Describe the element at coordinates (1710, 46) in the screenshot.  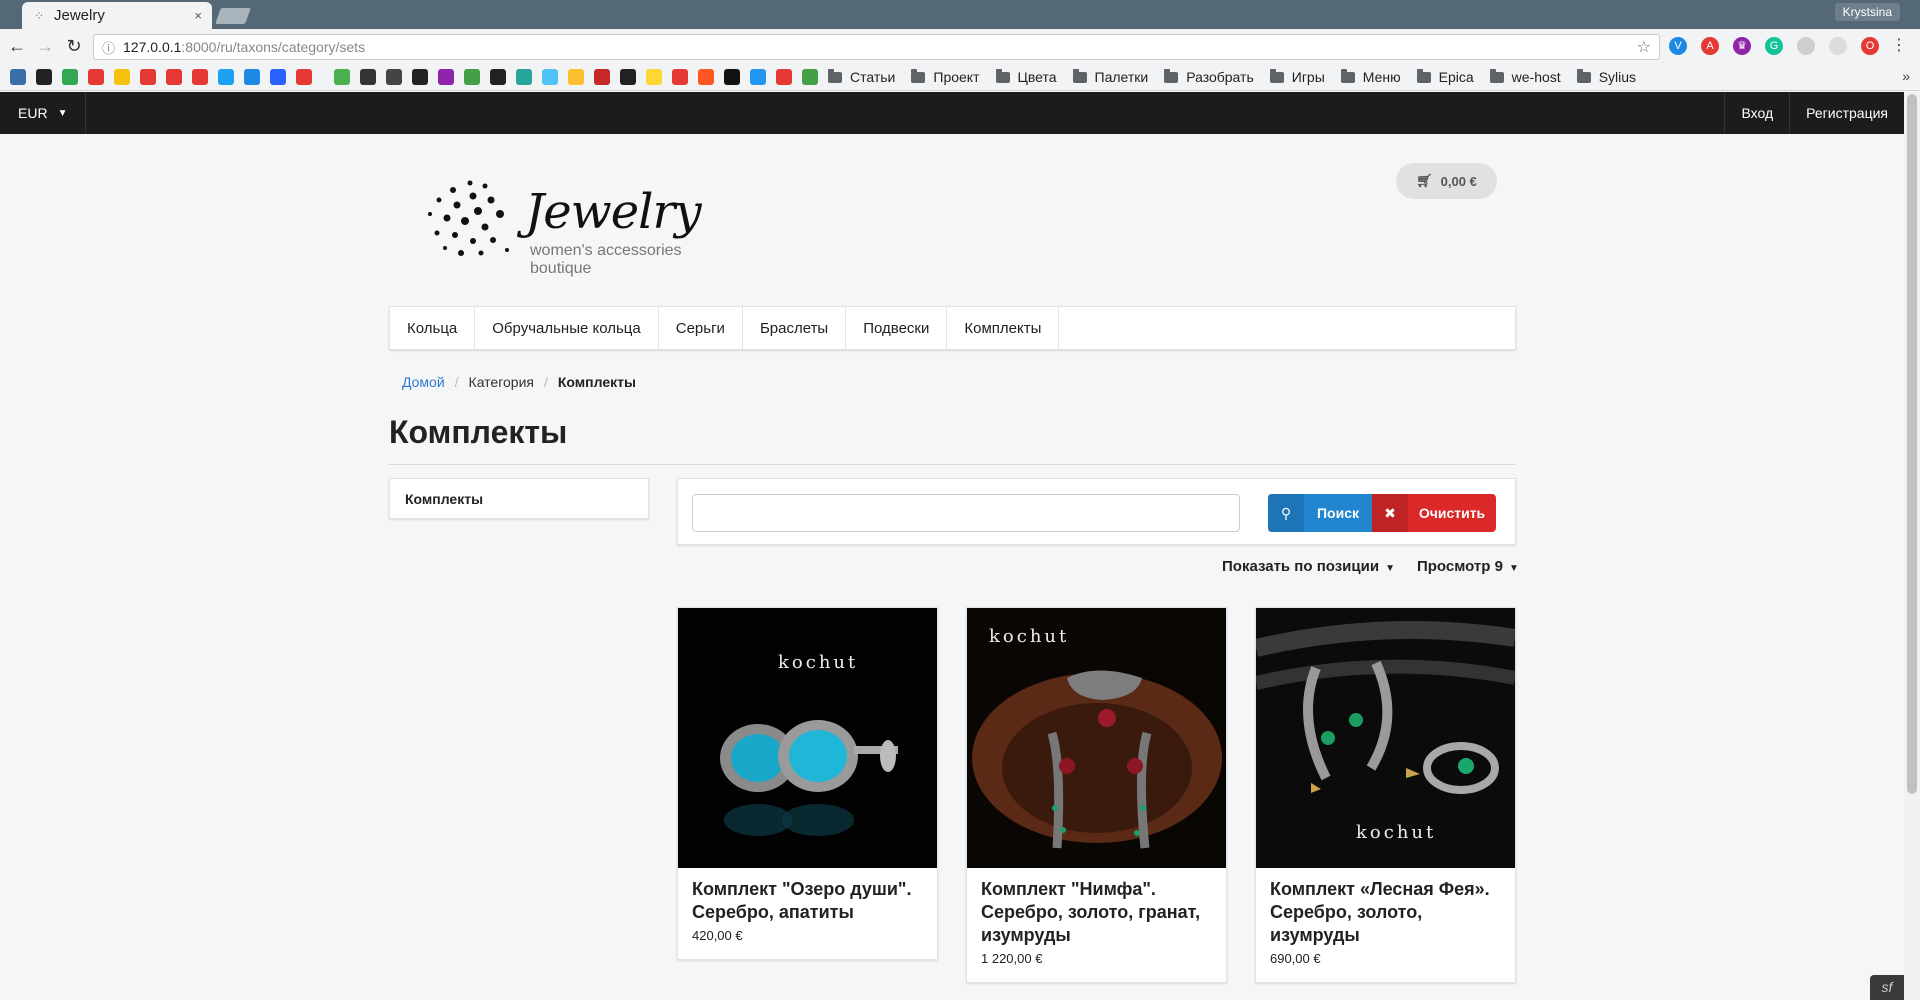
I see `extension-a-icon: A` at that location.